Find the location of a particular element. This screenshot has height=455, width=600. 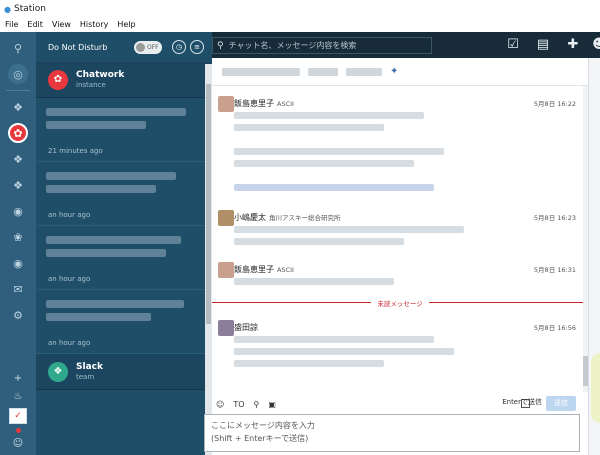

message-time: 5月8日 16:56 is located at coordinates (554, 328).